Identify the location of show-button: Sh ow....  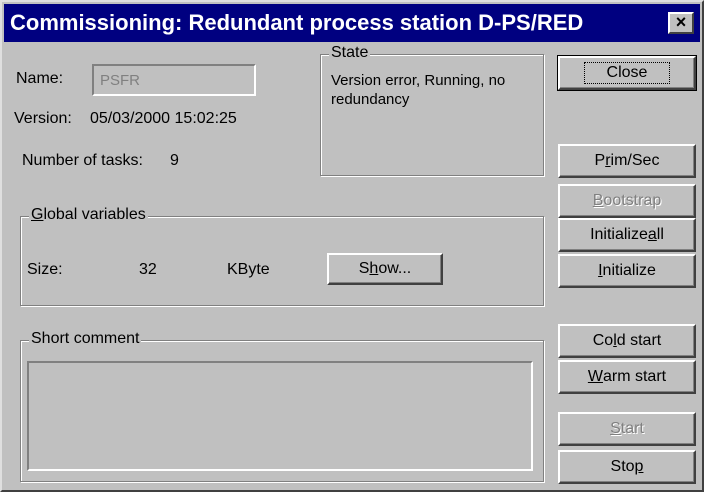
(385, 269).